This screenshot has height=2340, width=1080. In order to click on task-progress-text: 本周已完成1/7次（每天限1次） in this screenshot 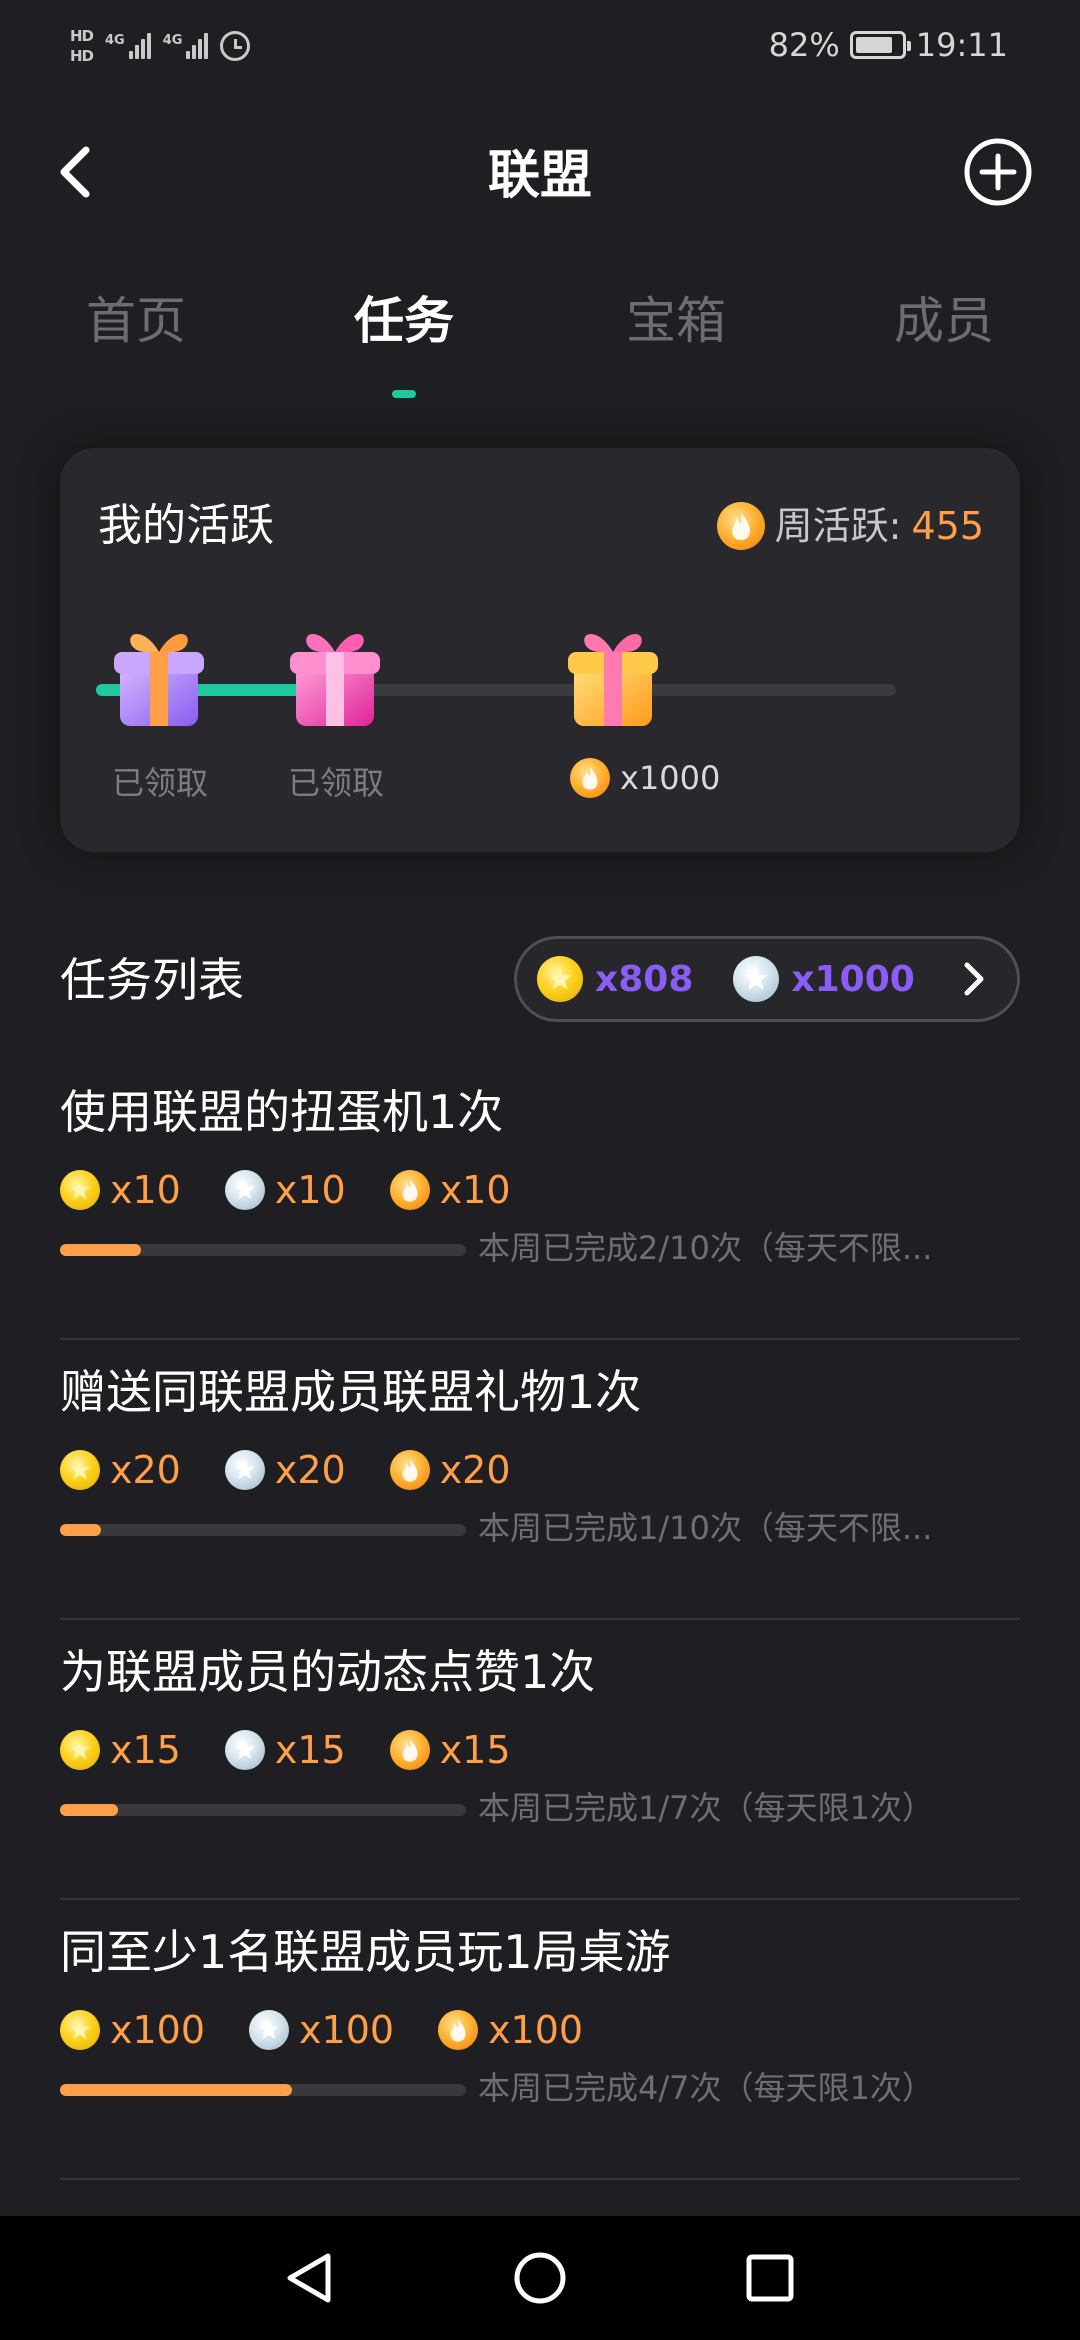, I will do `click(706, 1808)`.